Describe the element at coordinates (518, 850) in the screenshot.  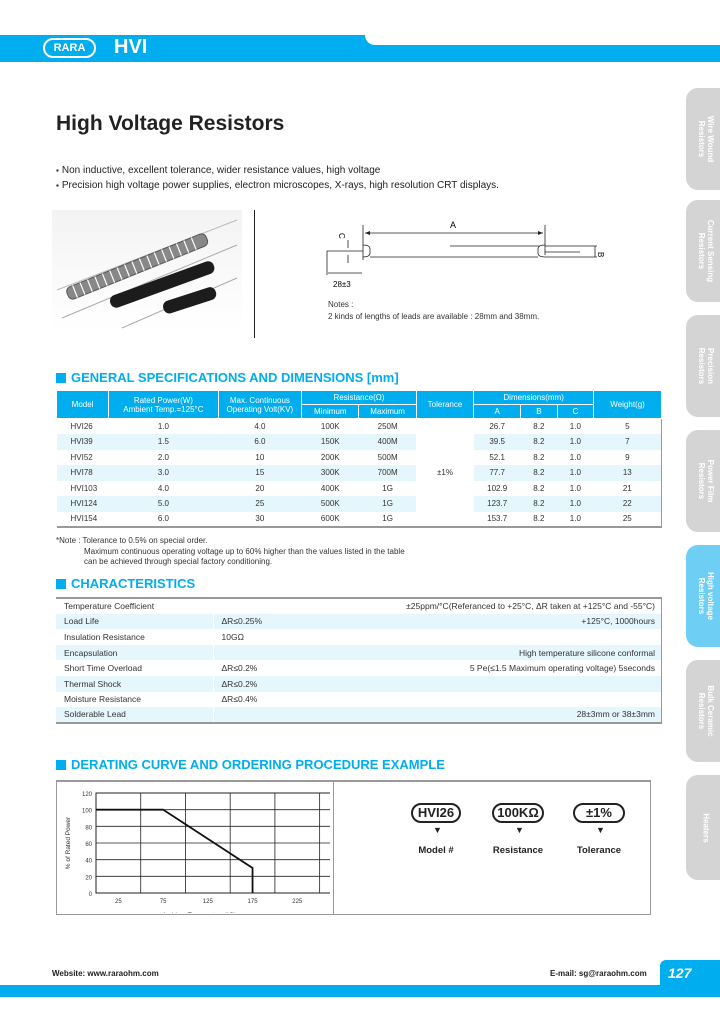
I see `order-label-resistance: Resistance` at that location.